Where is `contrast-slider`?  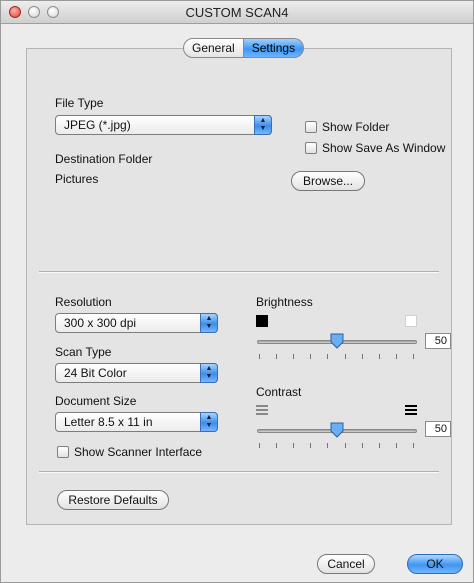 contrast-slider is located at coordinates (337, 436).